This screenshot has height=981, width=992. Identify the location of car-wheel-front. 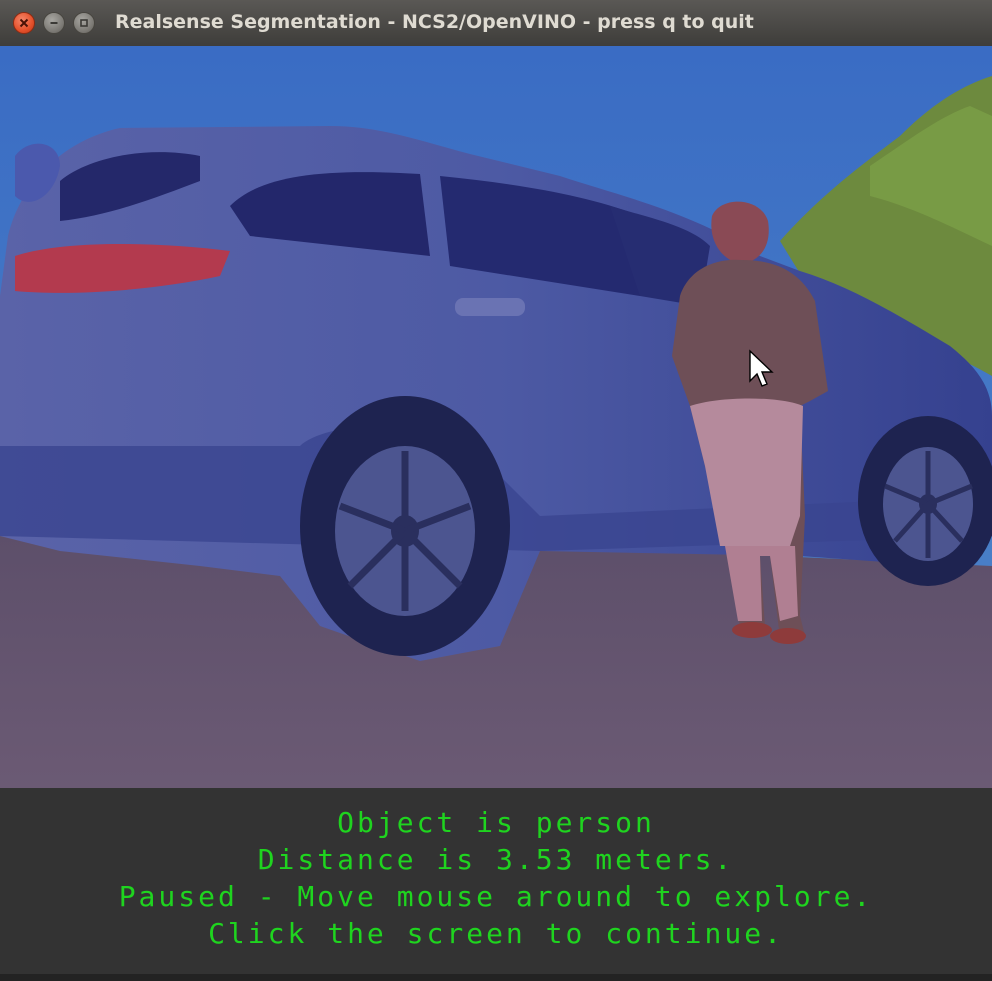
(925, 501).